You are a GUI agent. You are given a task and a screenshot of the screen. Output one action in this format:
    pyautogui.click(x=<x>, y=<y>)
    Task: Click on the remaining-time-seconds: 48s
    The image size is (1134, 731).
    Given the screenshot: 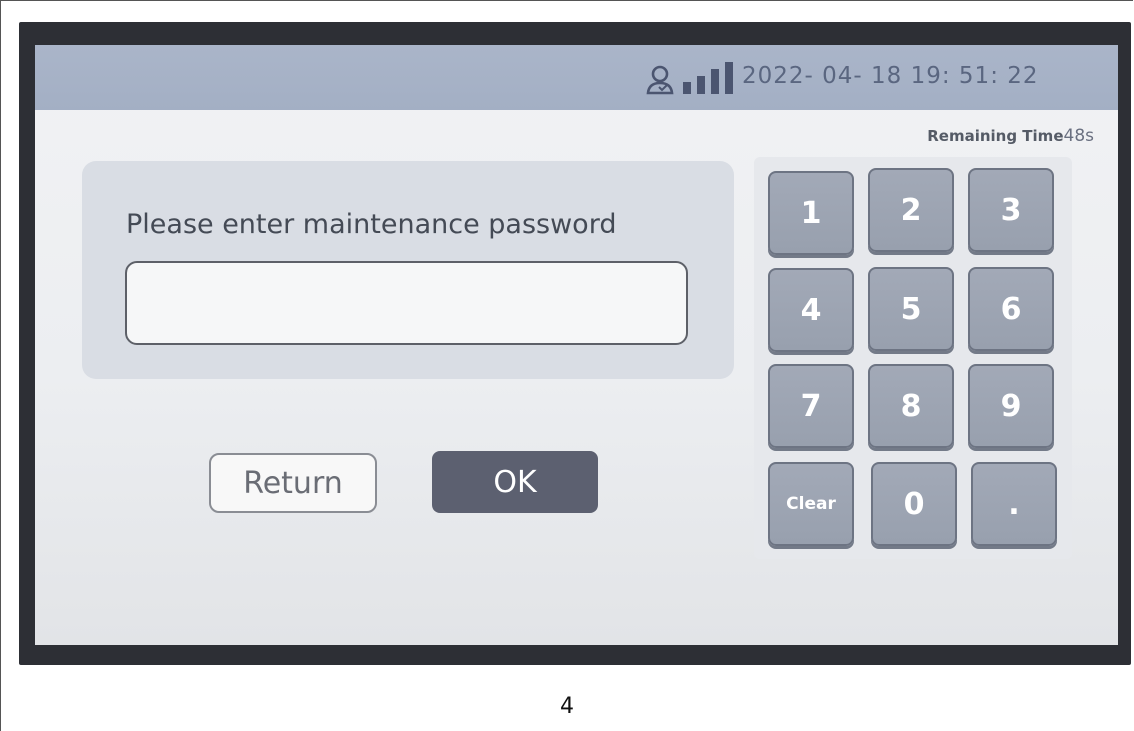 What is the action you would take?
    pyautogui.click(x=1079, y=136)
    